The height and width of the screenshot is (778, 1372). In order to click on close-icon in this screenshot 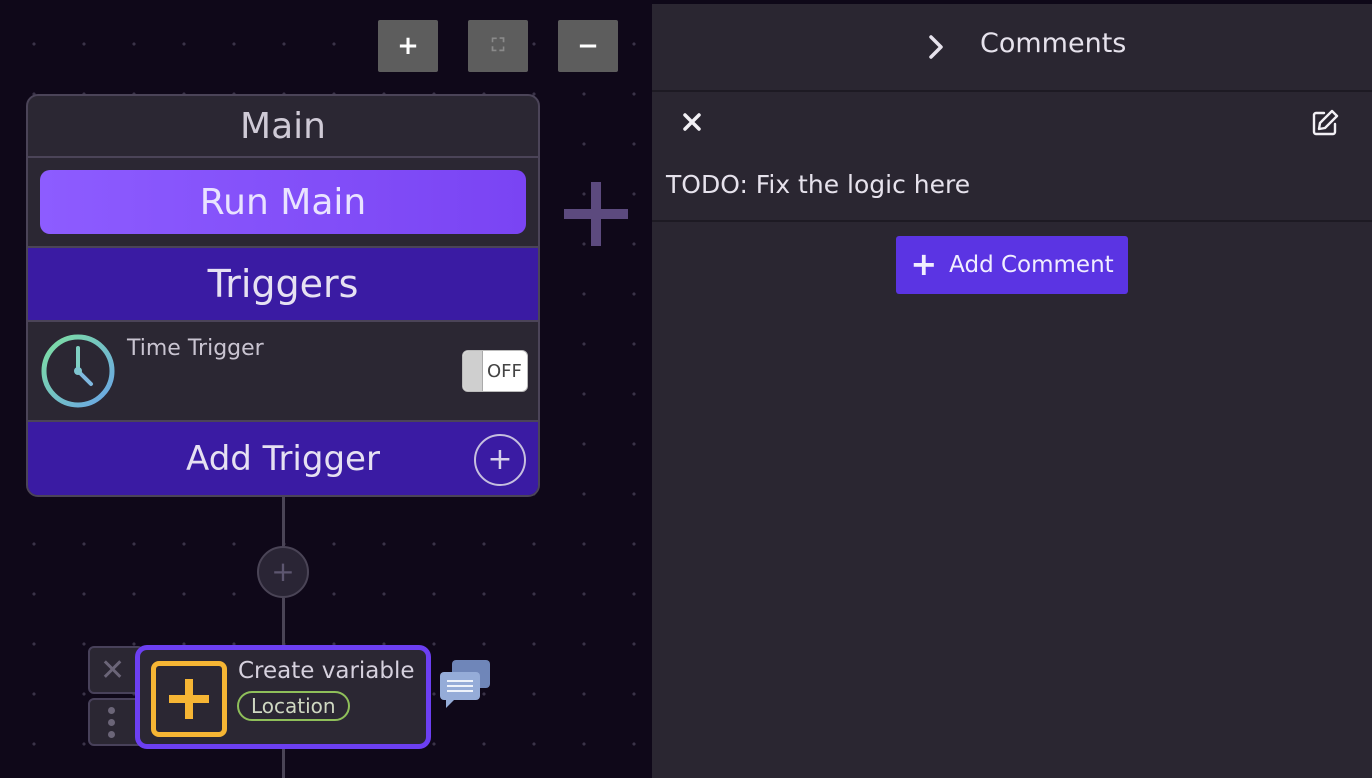, I will do `click(692, 122)`.